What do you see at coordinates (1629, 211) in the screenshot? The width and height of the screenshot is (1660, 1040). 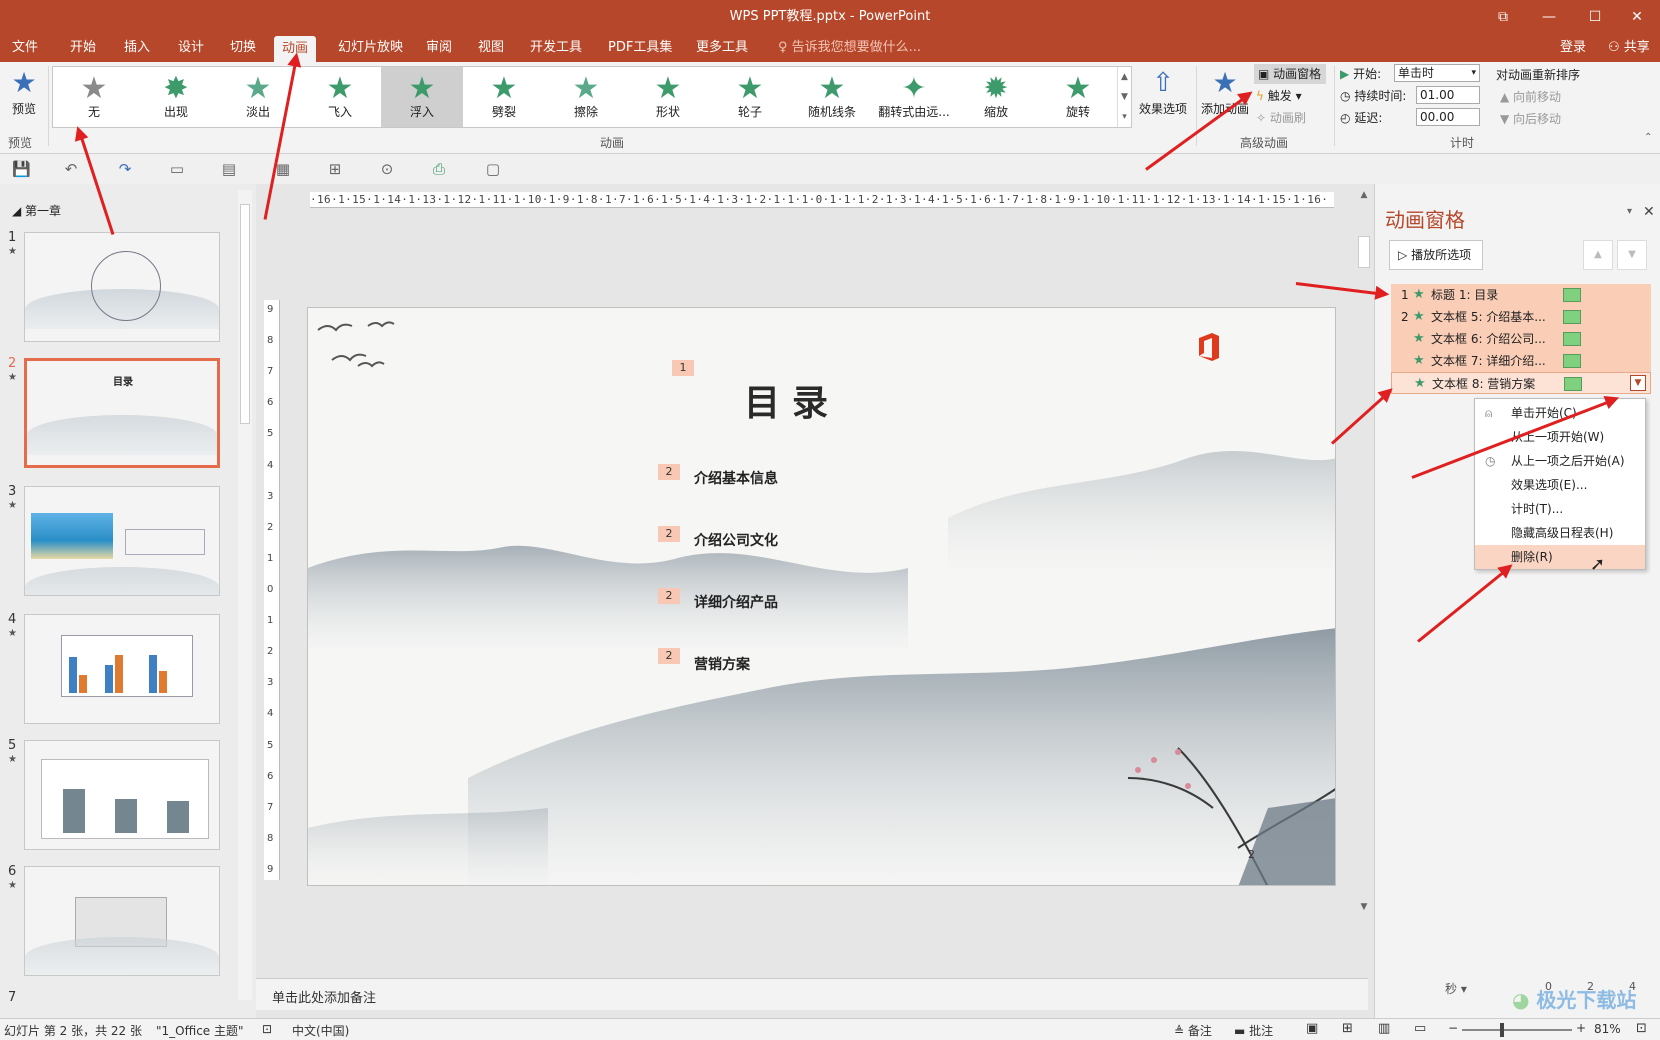 I see `pane-options-icon: ▾` at bounding box center [1629, 211].